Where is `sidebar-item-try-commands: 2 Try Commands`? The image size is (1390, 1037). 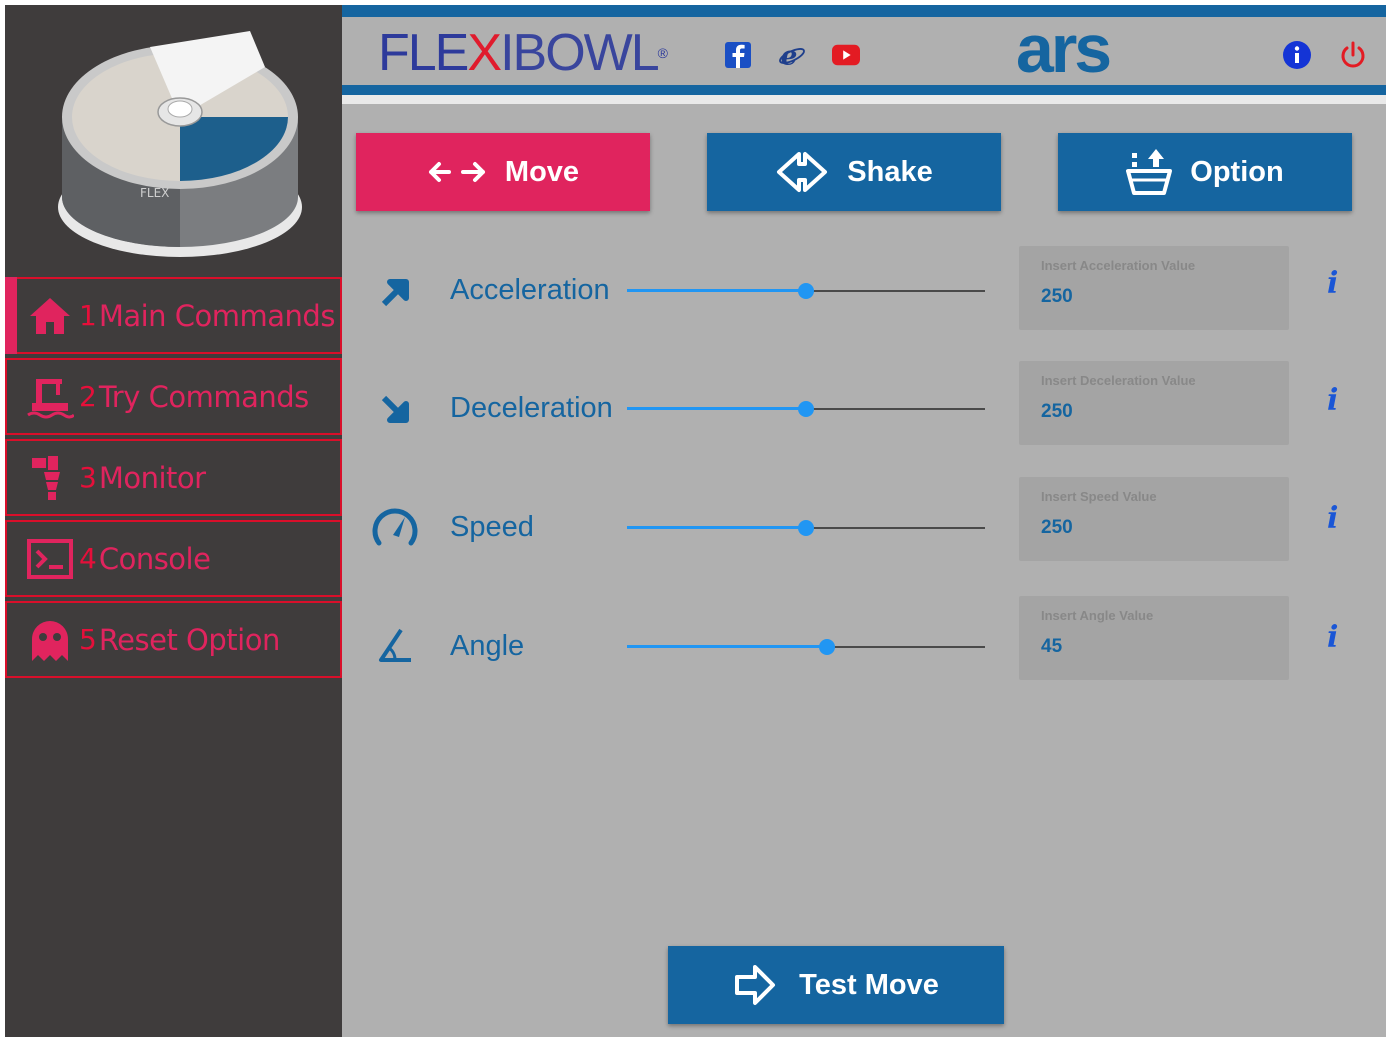 sidebar-item-try-commands: 2 Try Commands is located at coordinates (173, 396).